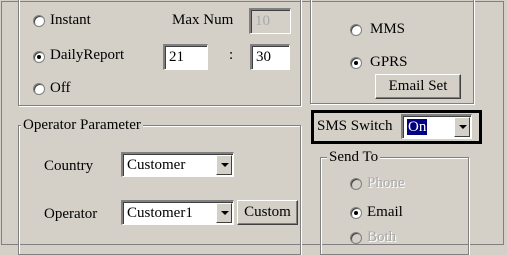 The image size is (507, 255). Describe the element at coordinates (231, 55) in the screenshot. I see `time-colon: :` at that location.